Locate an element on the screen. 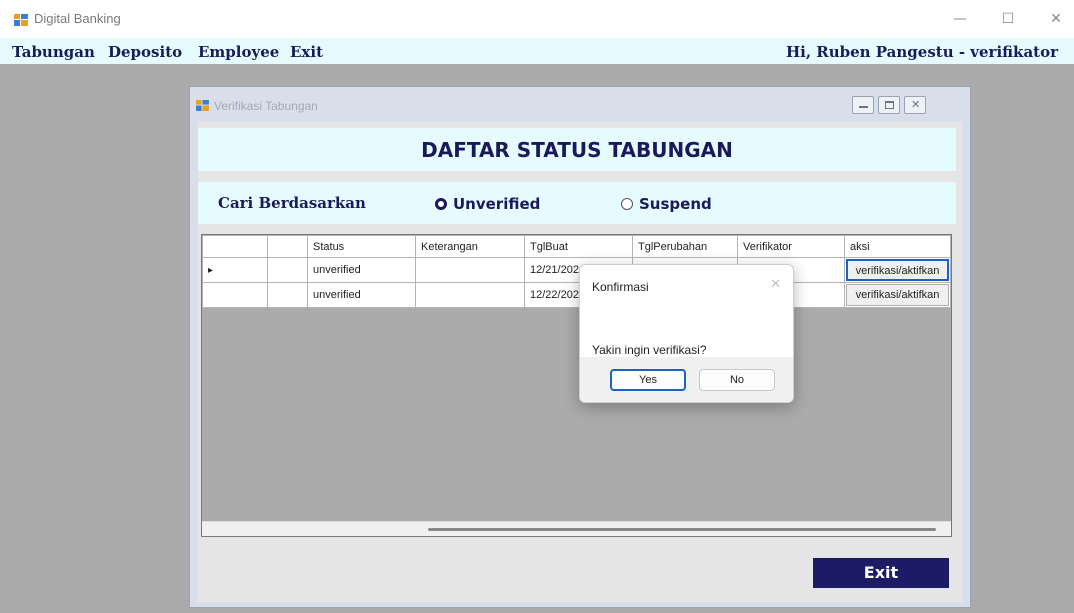  col-header-verifikator: Verifikator is located at coordinates (791, 246).